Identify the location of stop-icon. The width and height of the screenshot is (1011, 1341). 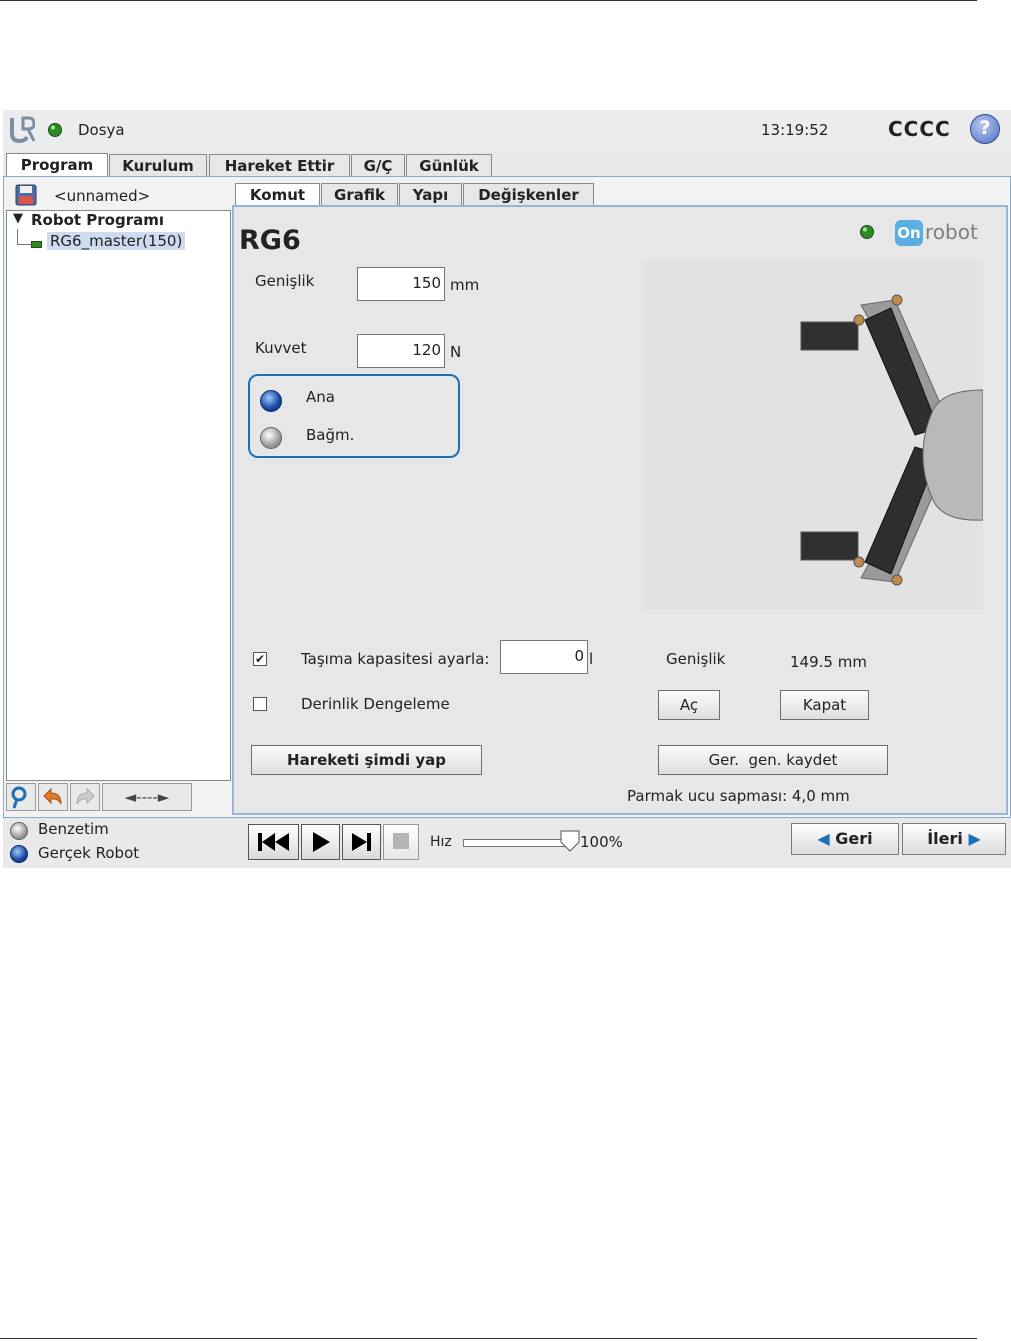
(401, 841).